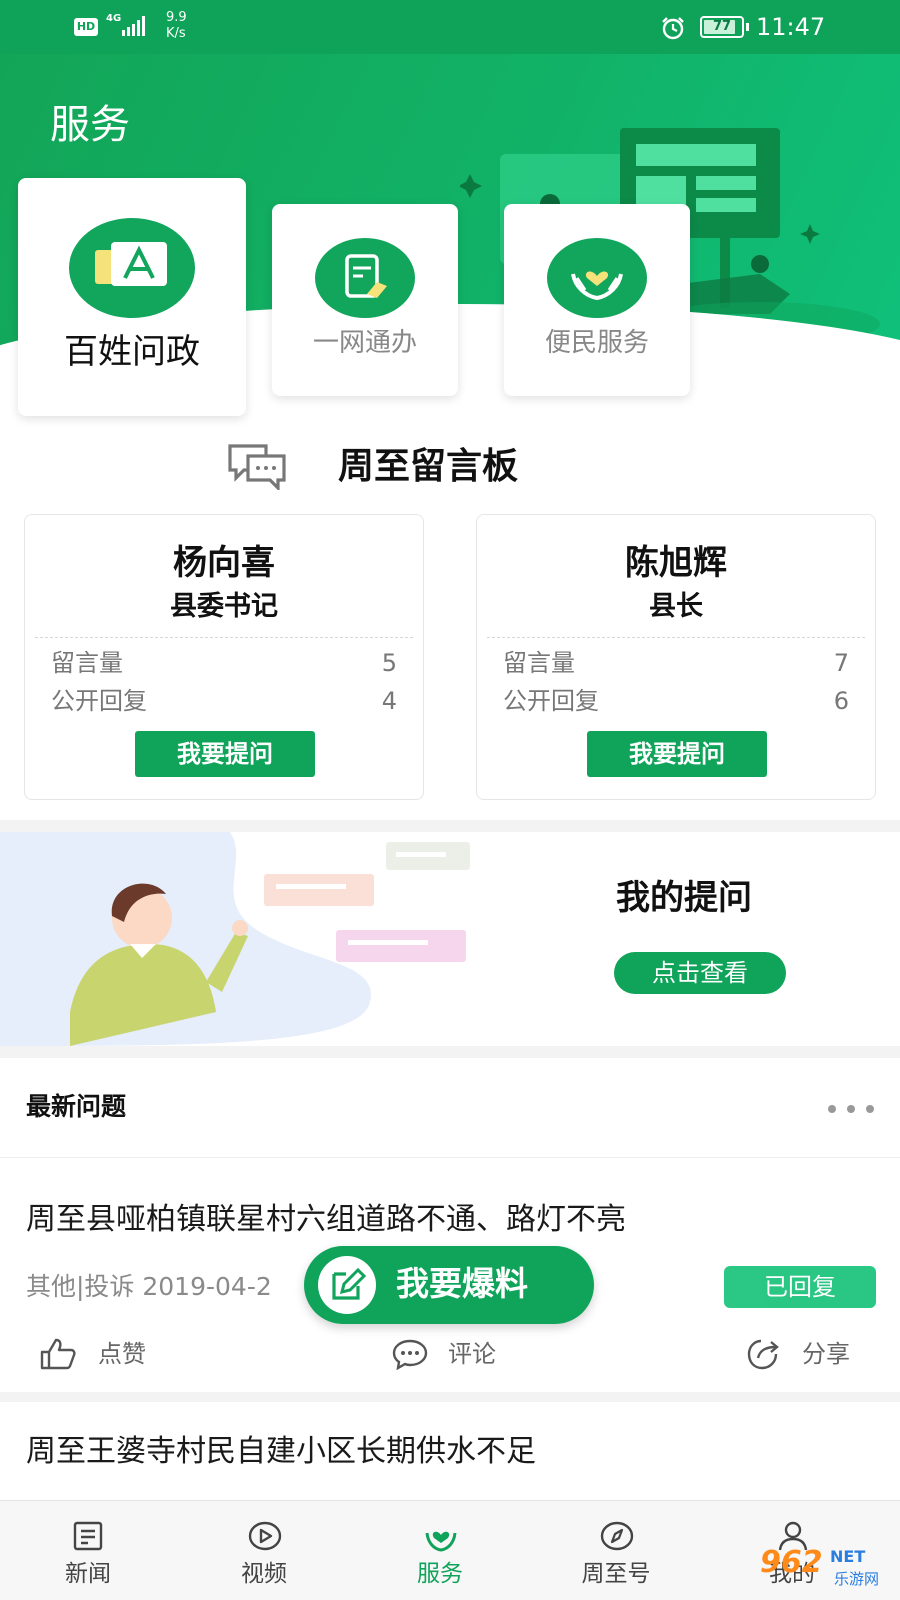 This screenshot has height=1600, width=900. I want to click on reply-count-row: 公开回复 6, so click(676, 701).